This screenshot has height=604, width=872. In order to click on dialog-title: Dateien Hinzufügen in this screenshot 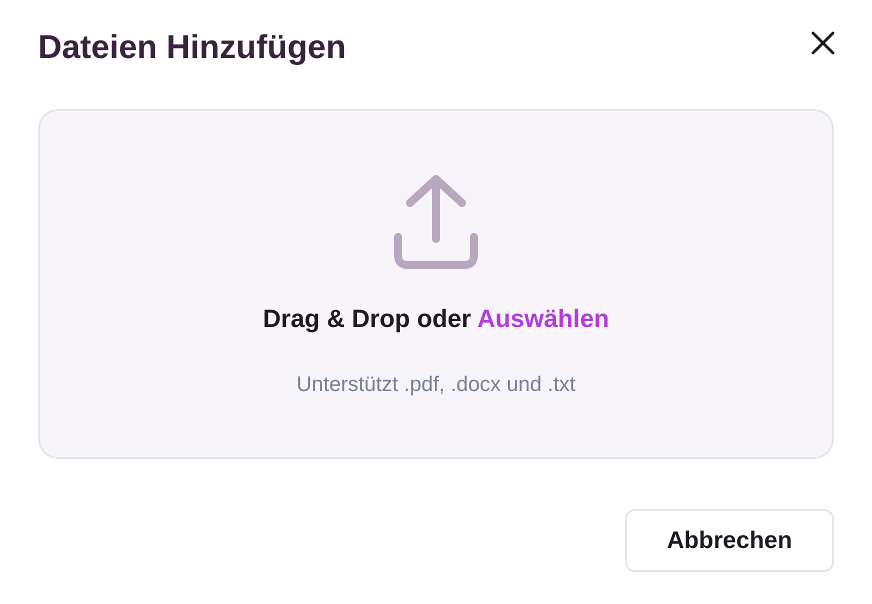, I will do `click(192, 47)`.